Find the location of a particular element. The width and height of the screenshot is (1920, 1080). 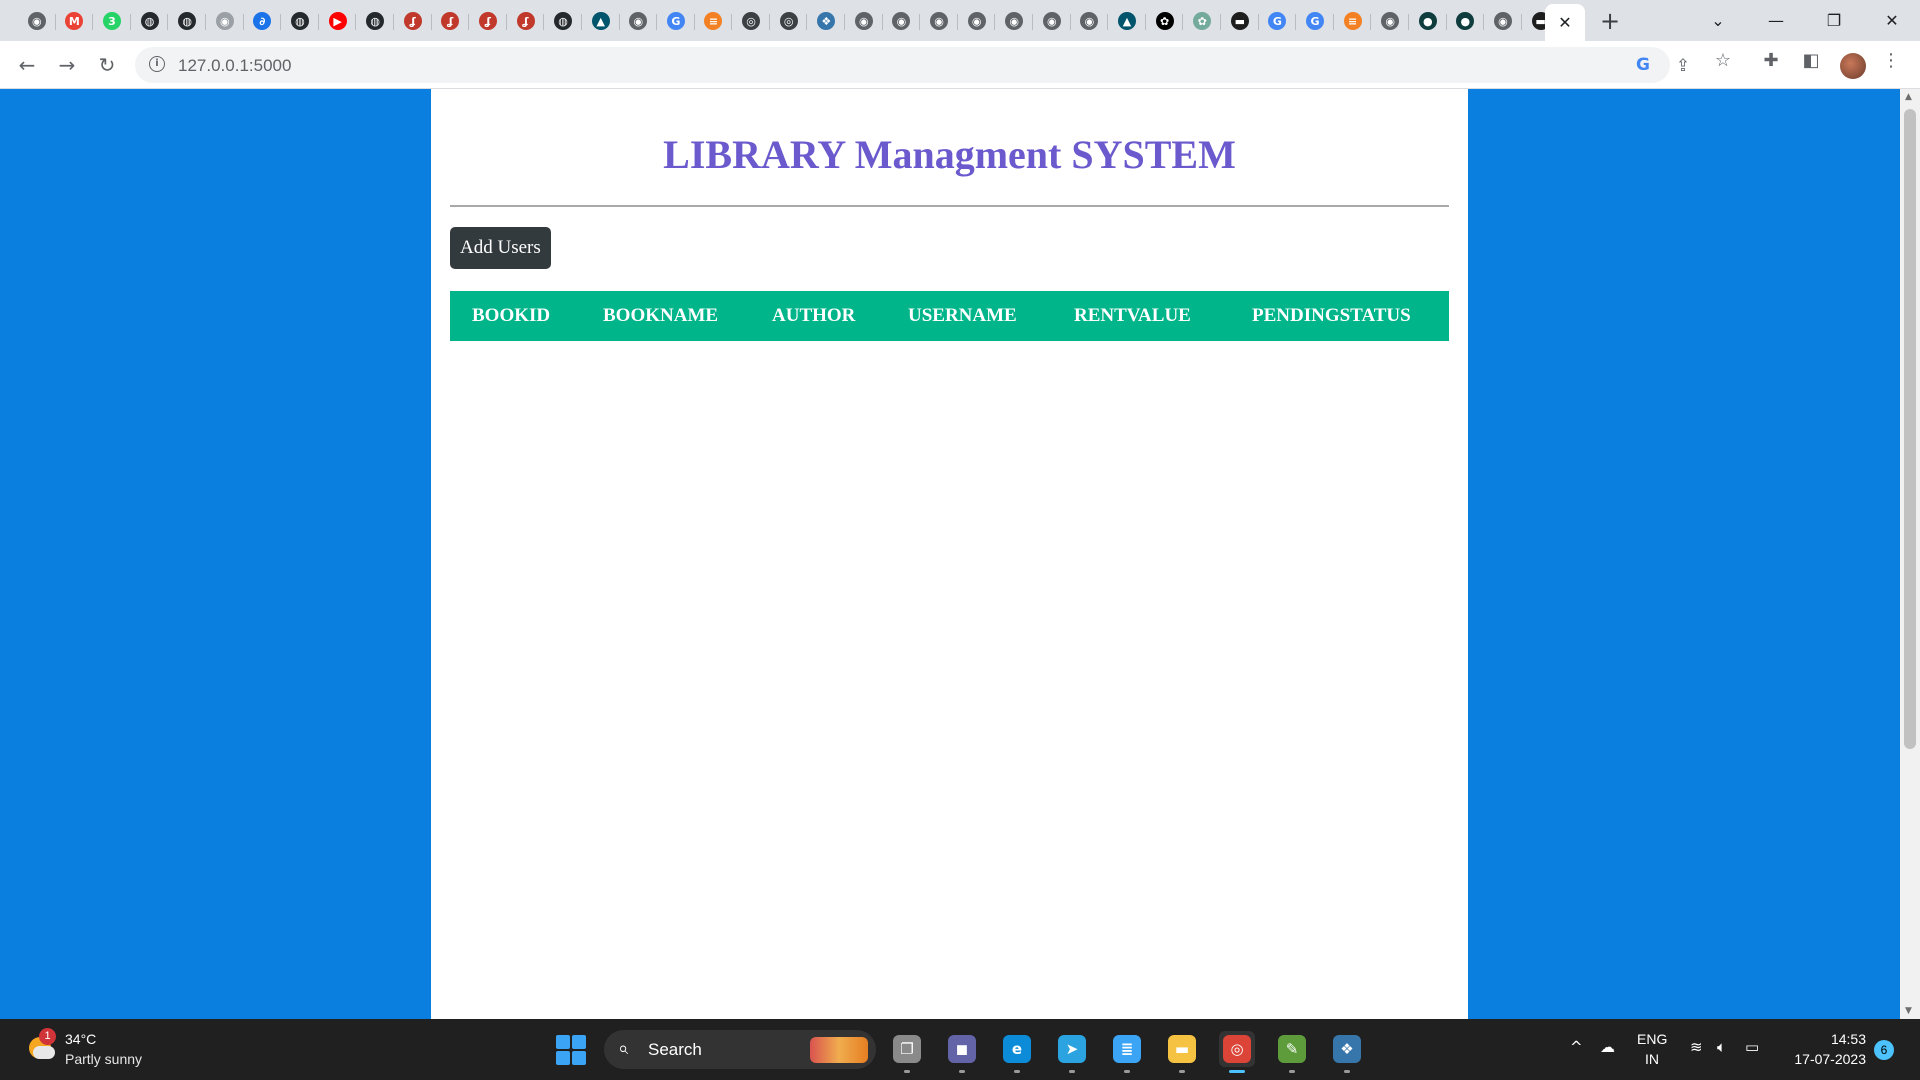

onedrive-cloud-icon: ☁ is located at coordinates (1607, 1047).